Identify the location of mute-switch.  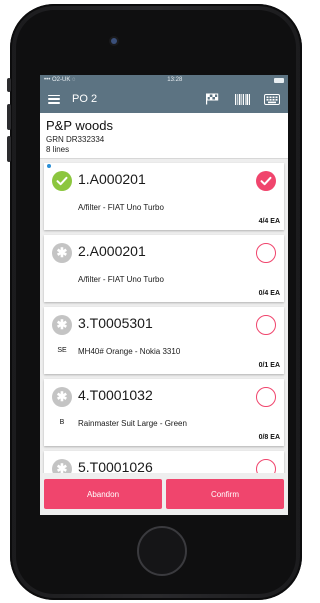
(9, 85).